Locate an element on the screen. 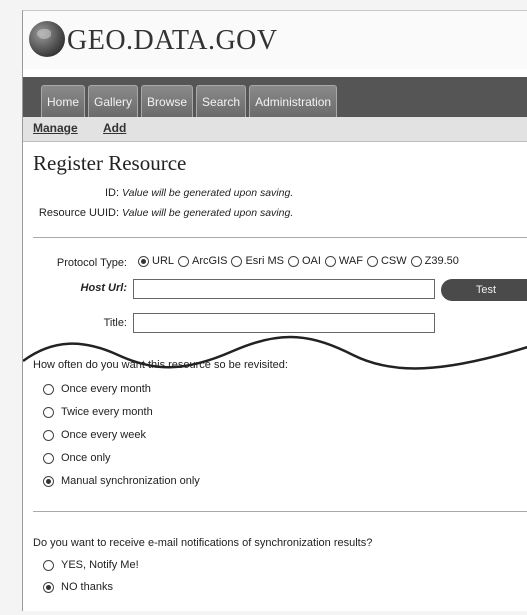 This screenshot has width=527, height=615. revisit-option-weekly: Once every week is located at coordinates (94, 435).